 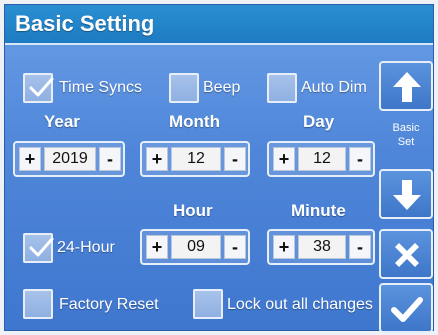 I want to click on title-bar: Basic Setting, so click(x=219, y=25).